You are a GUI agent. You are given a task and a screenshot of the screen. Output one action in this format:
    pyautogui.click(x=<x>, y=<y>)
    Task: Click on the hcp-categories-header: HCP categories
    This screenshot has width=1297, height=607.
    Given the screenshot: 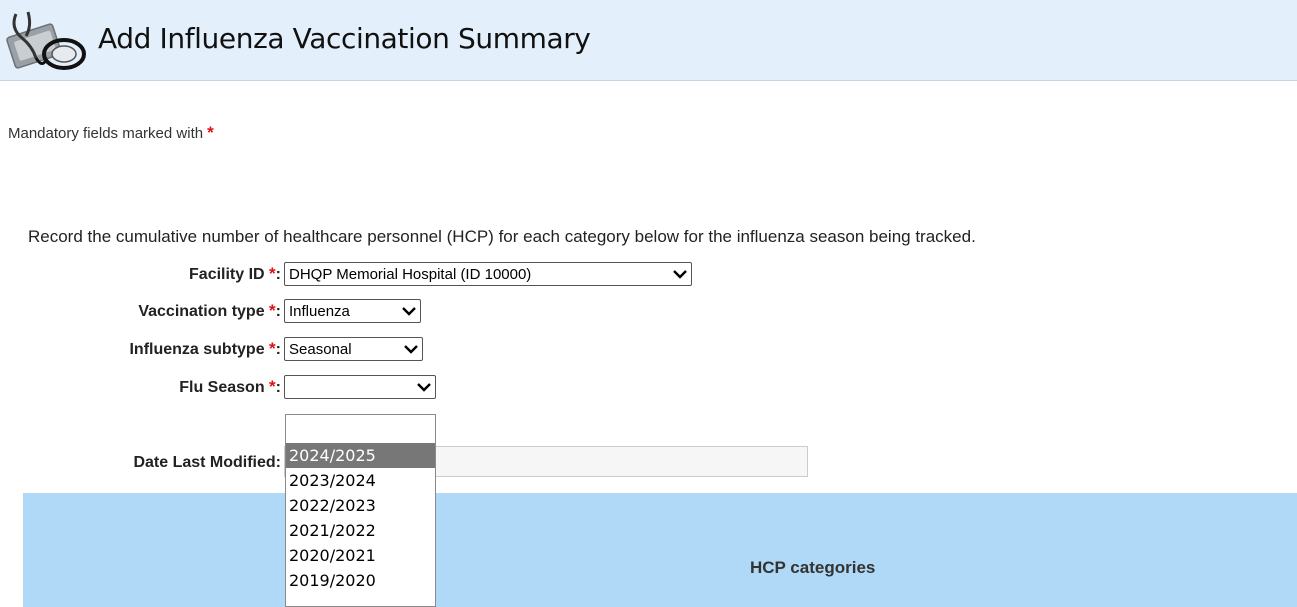 What is the action you would take?
    pyautogui.click(x=813, y=567)
    